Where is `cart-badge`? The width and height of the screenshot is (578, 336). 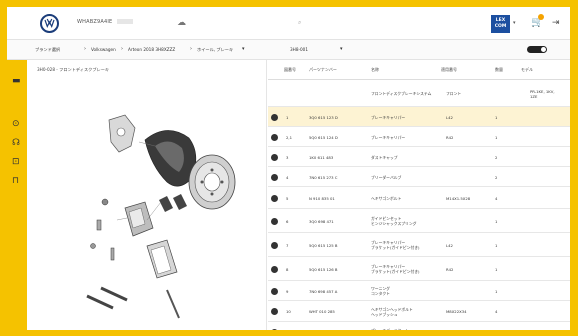
cart-badge is located at coordinates (541, 17).